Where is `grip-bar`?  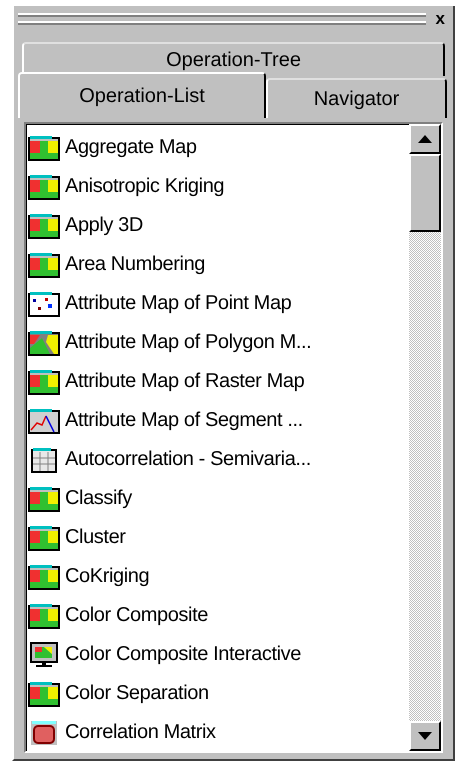
grip-bar is located at coordinates (222, 19).